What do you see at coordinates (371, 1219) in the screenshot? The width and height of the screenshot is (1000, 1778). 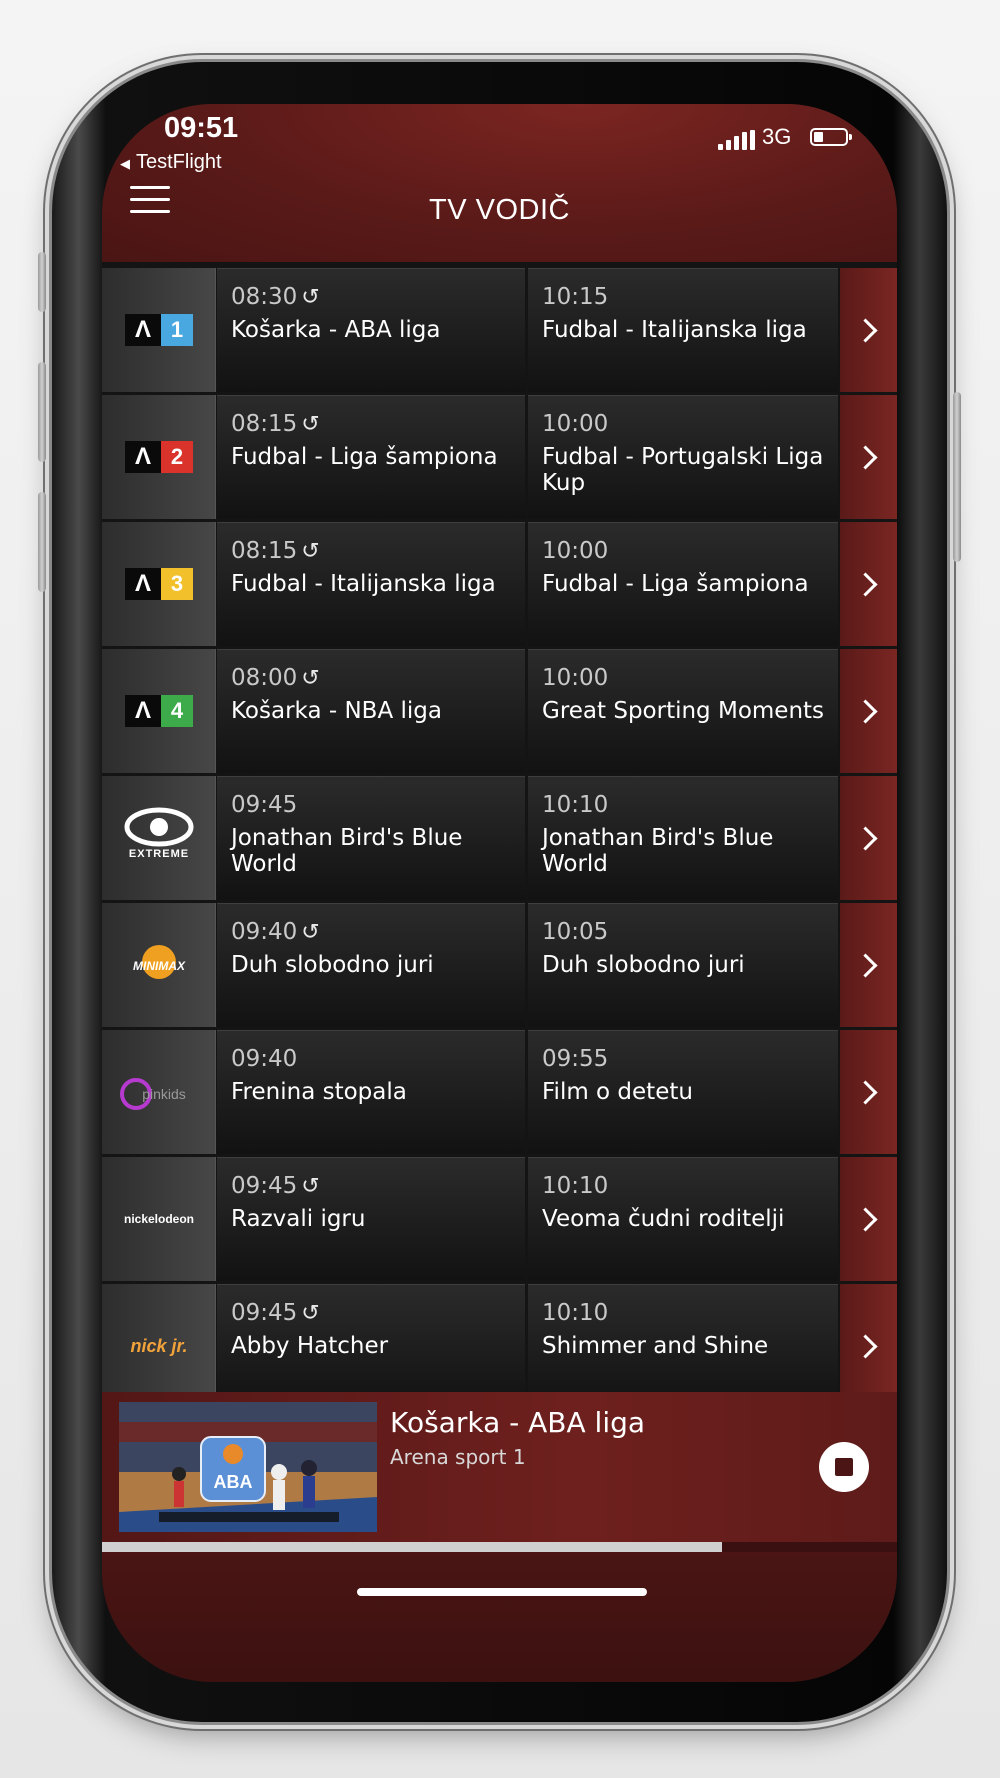 I see `current-program: 09:45 ↺ Razvali igru` at bounding box center [371, 1219].